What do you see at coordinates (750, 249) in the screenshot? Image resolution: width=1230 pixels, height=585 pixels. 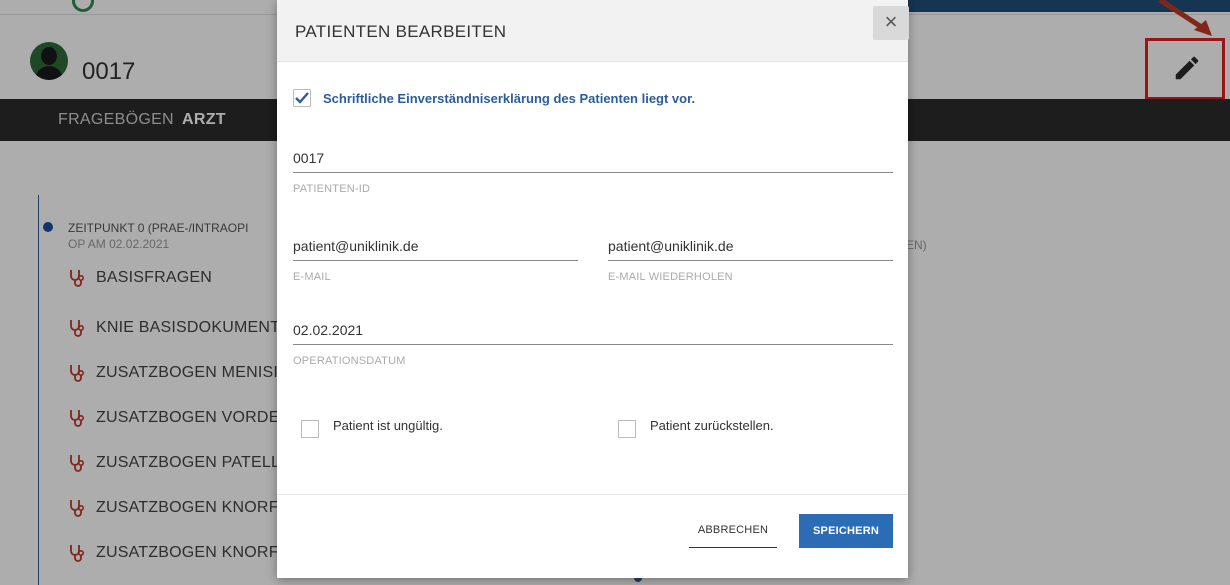 I see `email-repeat-value: patient@uniklinik.de` at bounding box center [750, 249].